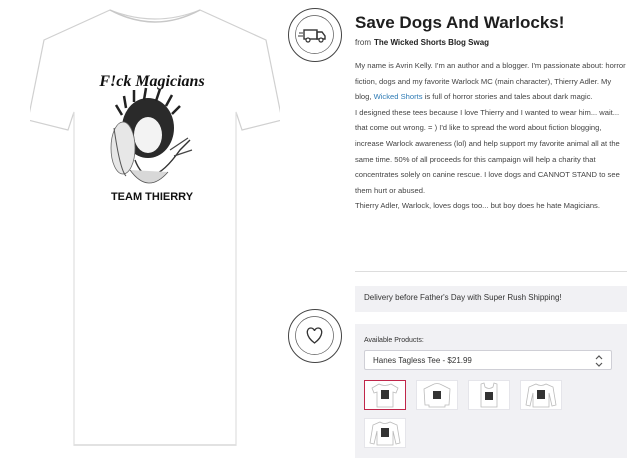 This screenshot has height=458, width=640. I want to click on truck-icon, so click(314, 34).